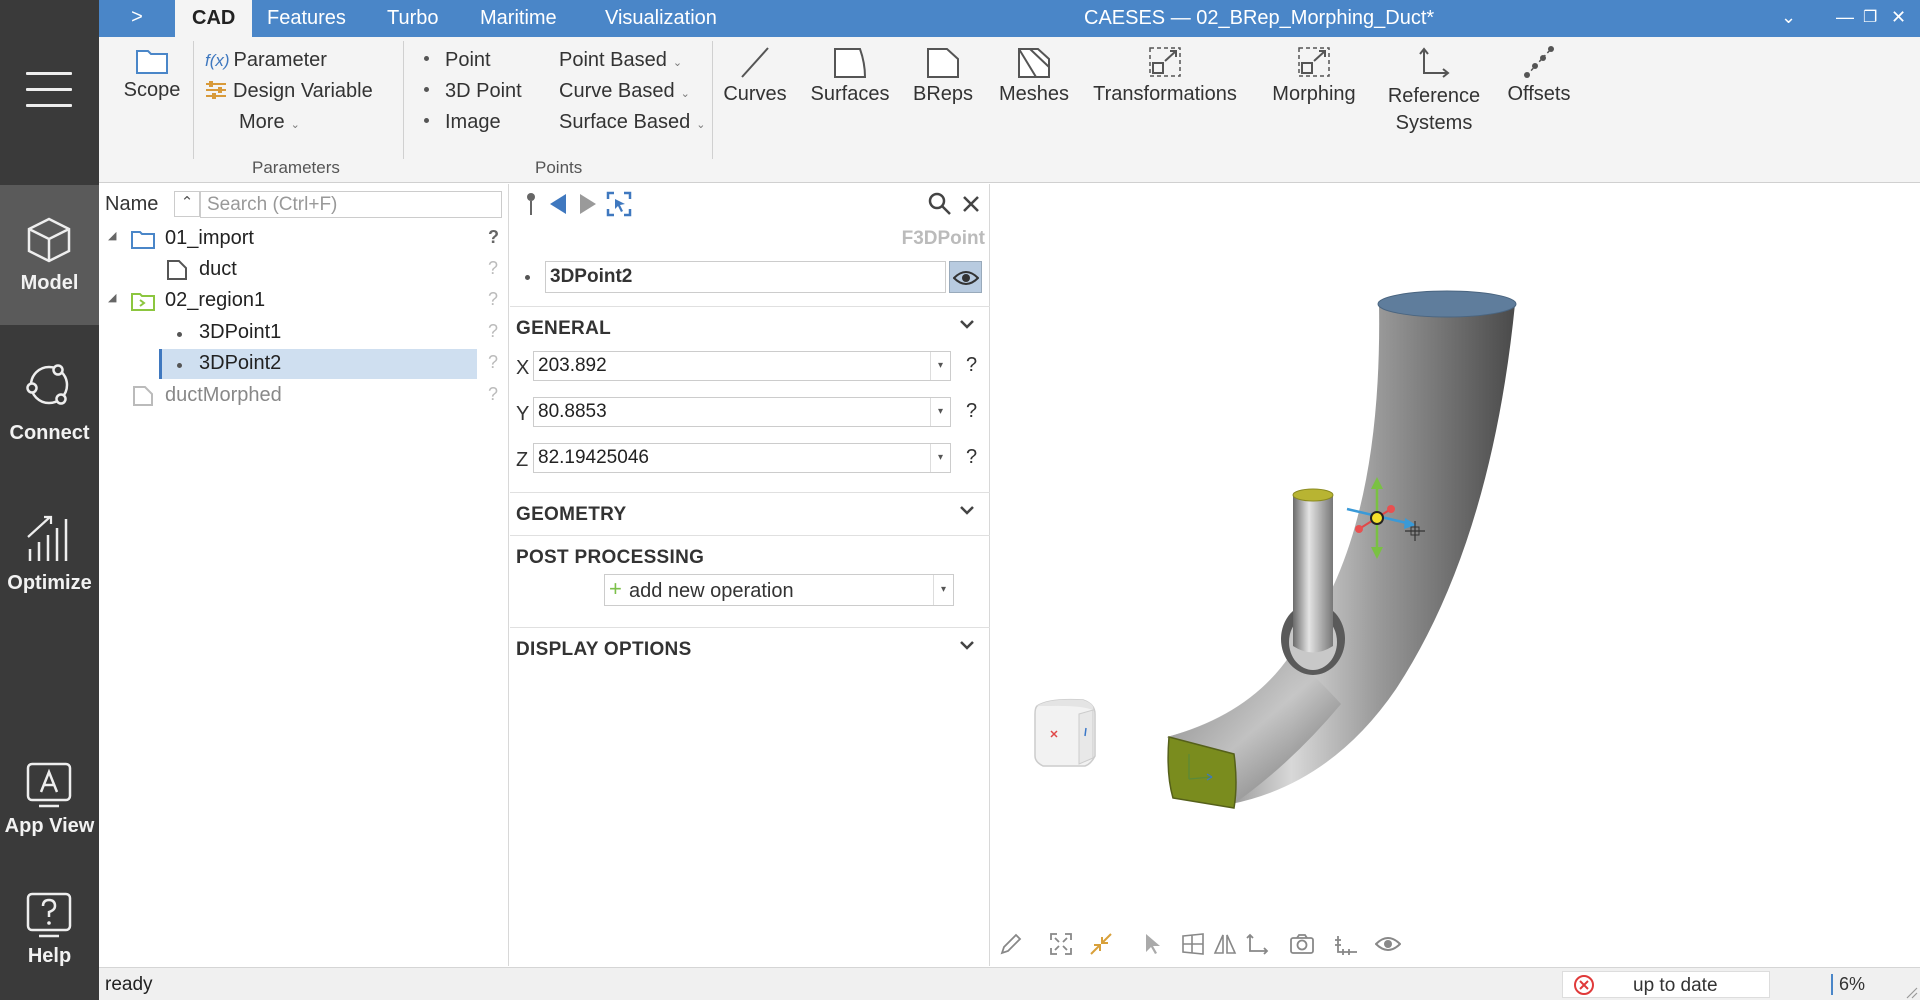  Describe the element at coordinates (1302, 944) in the screenshot. I see `camera-icon` at that location.